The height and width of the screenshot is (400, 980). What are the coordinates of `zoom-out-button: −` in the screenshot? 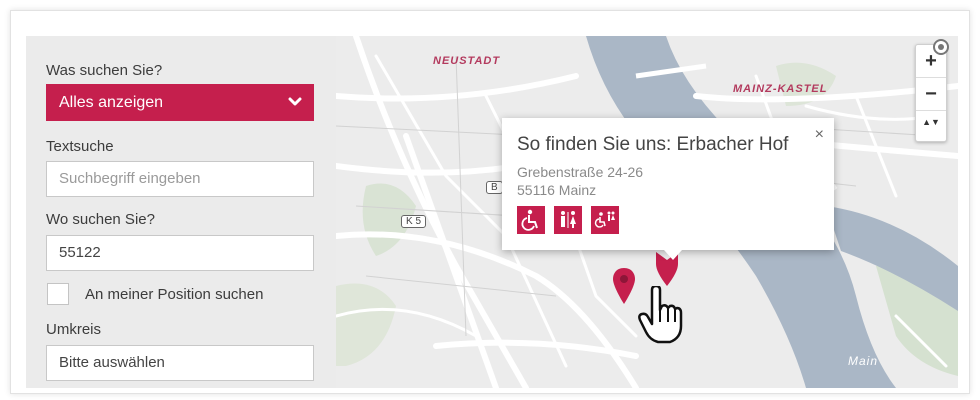 It's located at (931, 94).